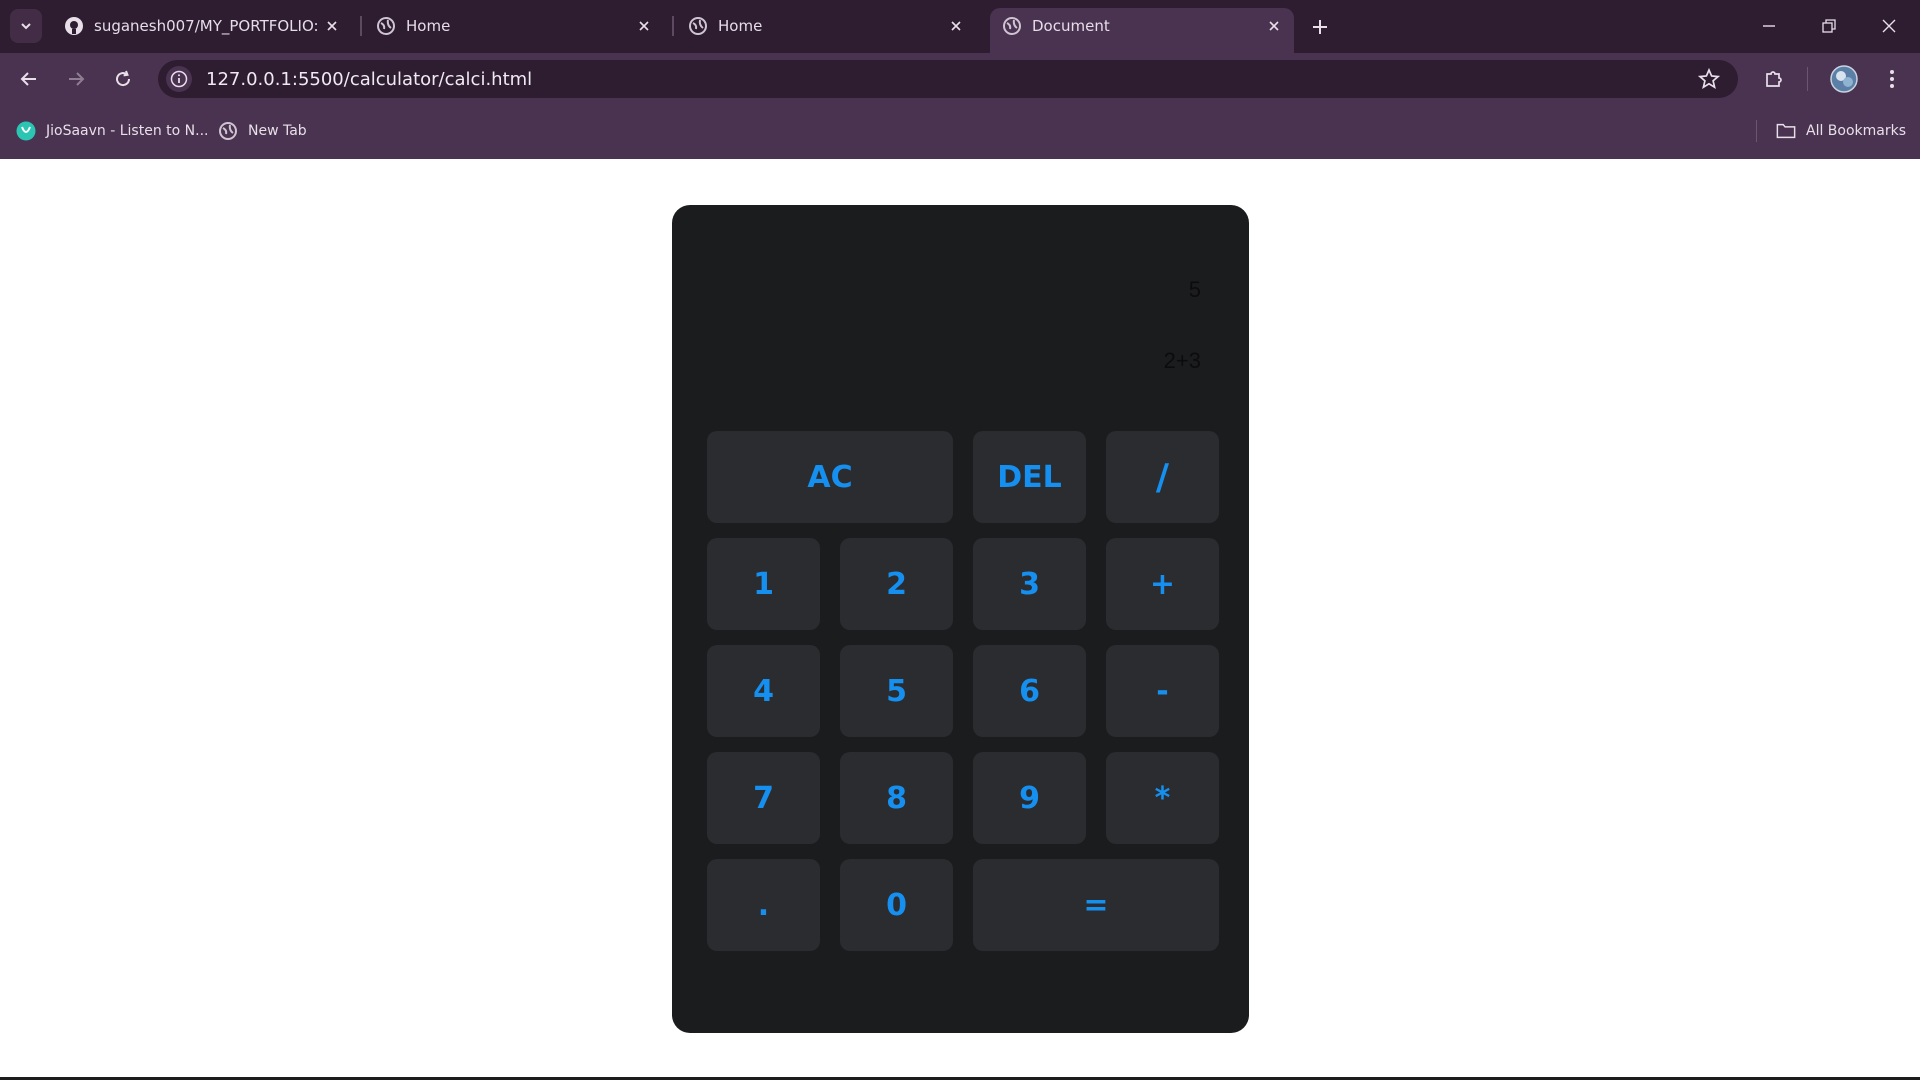 The width and height of the screenshot is (1920, 1080). I want to click on tab-search-button, so click(26, 26).